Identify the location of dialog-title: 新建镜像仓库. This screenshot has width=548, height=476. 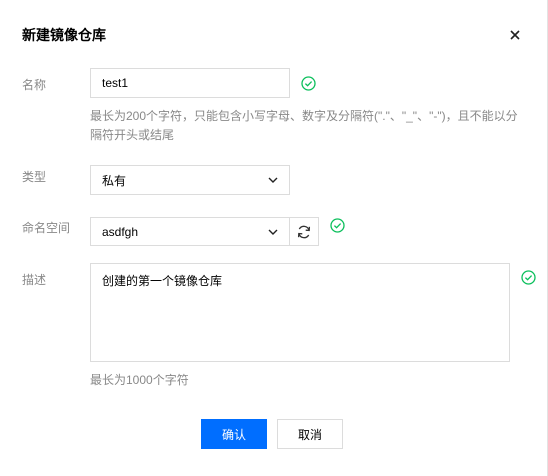
(64, 35).